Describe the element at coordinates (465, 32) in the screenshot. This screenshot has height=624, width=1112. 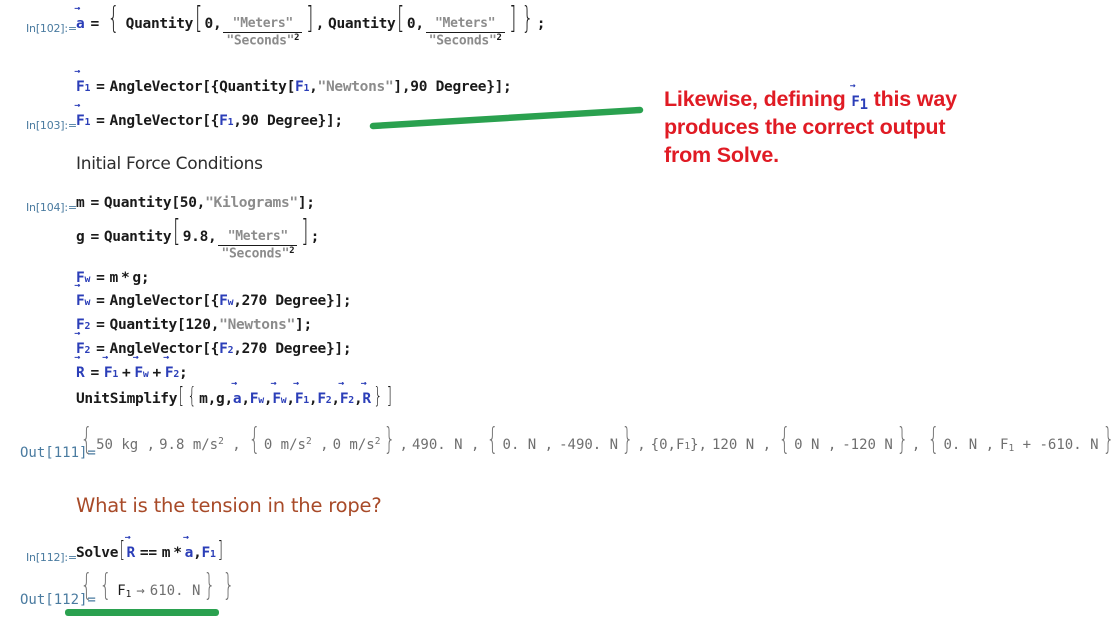
I see `unit-fraction-meters-per-seconds-squared-2: "Meters" "Seconds"2` at that location.